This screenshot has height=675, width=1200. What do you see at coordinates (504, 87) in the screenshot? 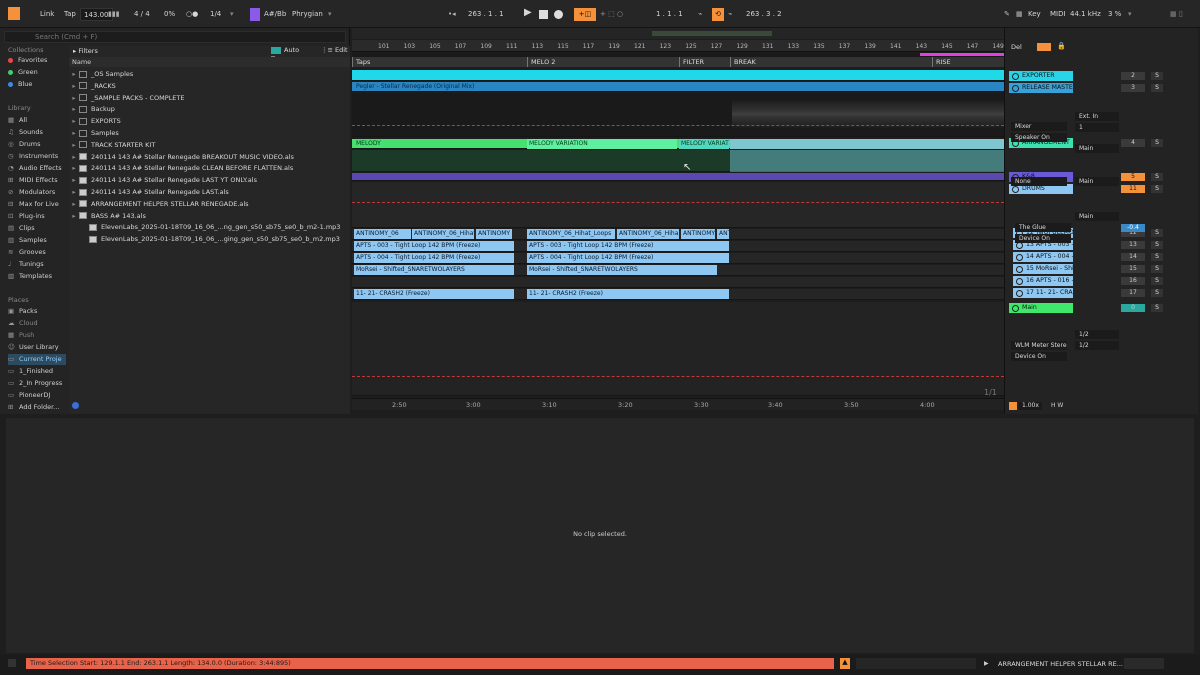
I see `audio-clip: Pegler - Stellar Renegade (Original Mix)` at bounding box center [504, 87].